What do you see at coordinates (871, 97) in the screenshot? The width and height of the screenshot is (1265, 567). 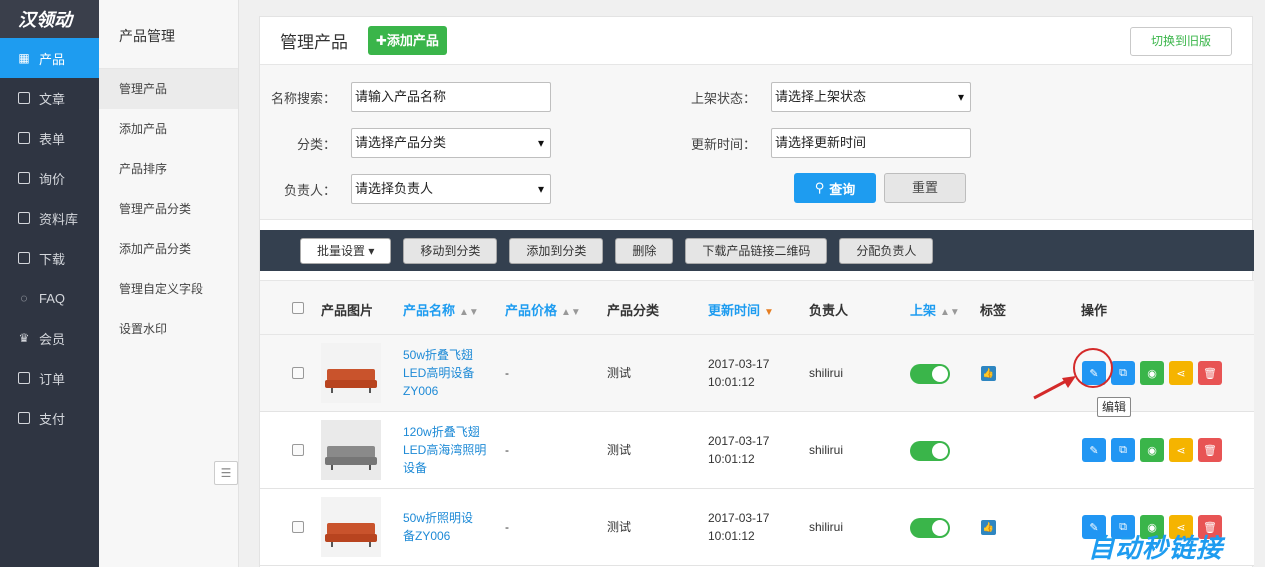 I see `status-select: 请选择上架状态` at bounding box center [871, 97].